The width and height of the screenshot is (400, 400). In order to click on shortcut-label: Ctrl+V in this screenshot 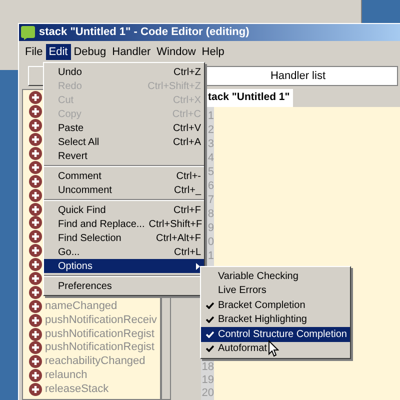, I will do `click(186, 129)`.